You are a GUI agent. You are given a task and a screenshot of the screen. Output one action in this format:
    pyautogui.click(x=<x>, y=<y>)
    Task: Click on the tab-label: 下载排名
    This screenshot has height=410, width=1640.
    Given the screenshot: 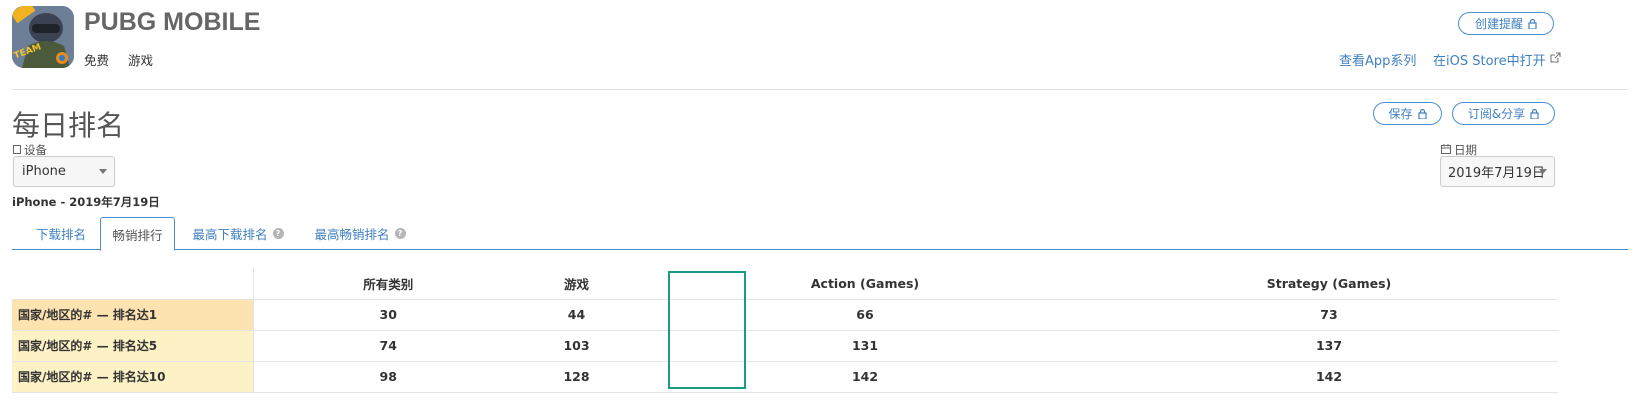 What is the action you would take?
    pyautogui.click(x=60, y=234)
    